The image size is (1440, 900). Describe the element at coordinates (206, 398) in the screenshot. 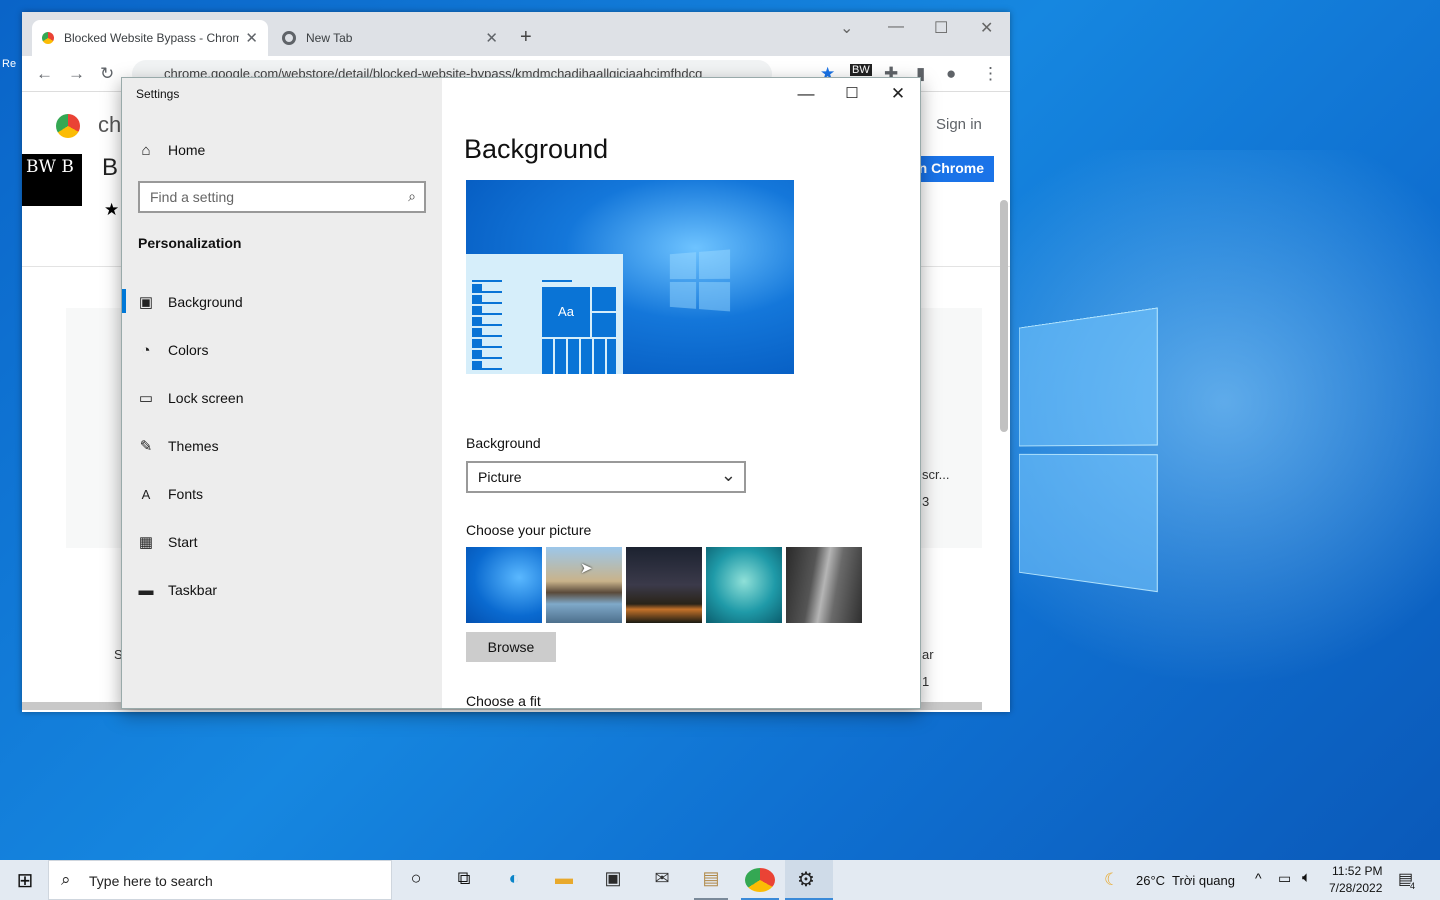

I see `nav-label: Lock screen` at that location.